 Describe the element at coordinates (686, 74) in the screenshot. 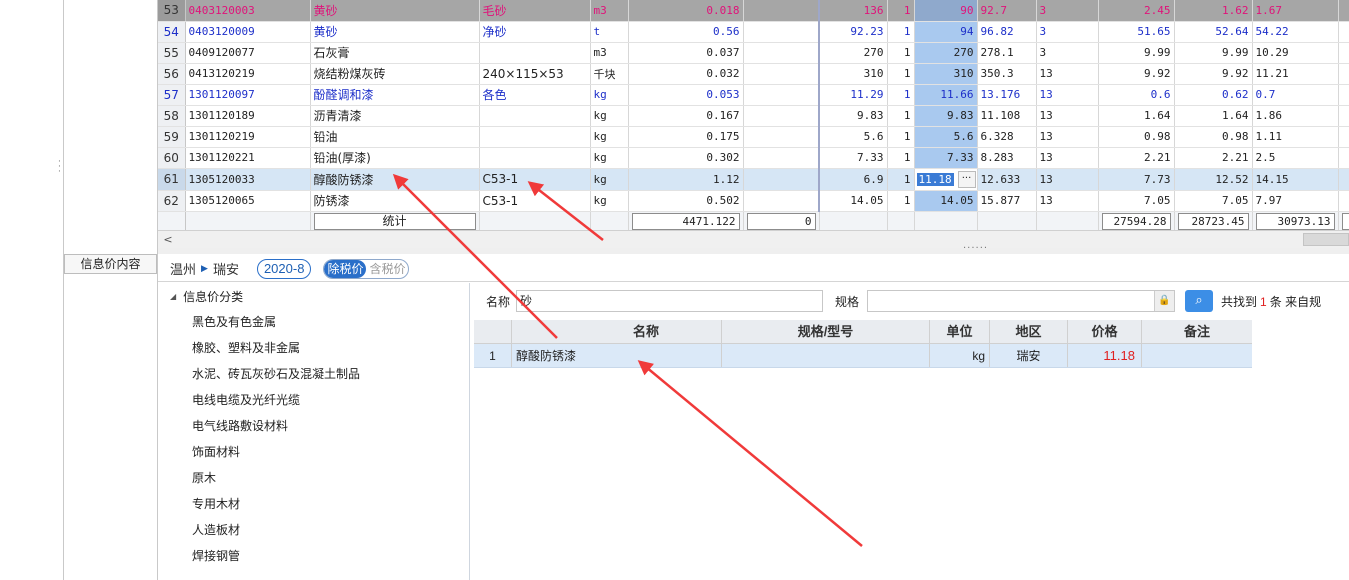

I see `cell-qty: 0.032` at that location.